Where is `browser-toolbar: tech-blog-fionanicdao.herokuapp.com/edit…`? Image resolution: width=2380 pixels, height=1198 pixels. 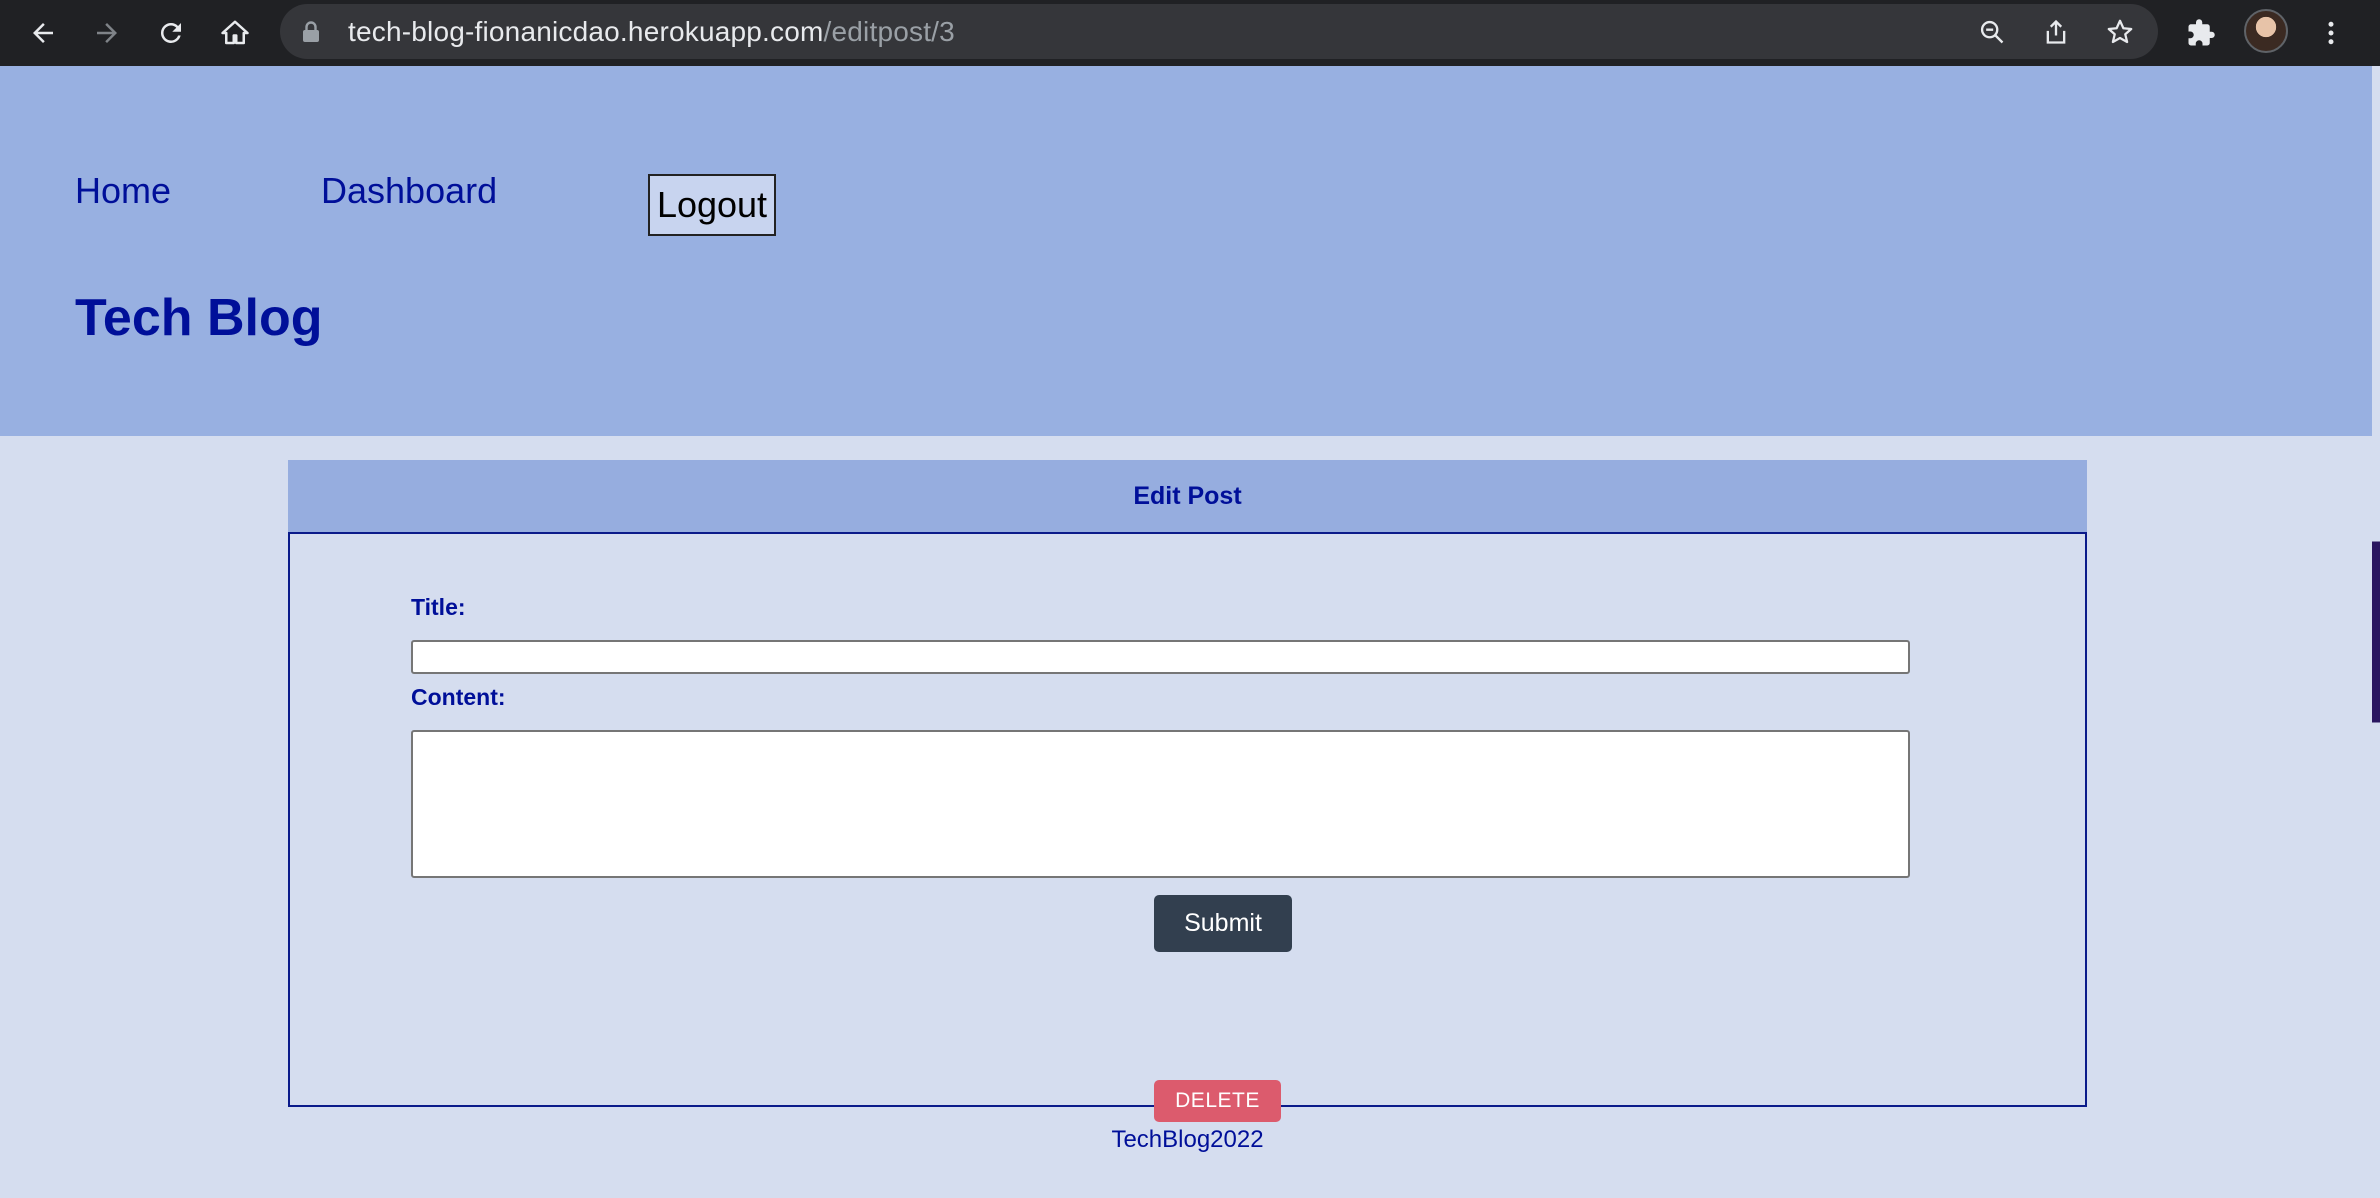 browser-toolbar: tech-blog-fionanicdao.herokuapp.com/edit… is located at coordinates (1190, 33).